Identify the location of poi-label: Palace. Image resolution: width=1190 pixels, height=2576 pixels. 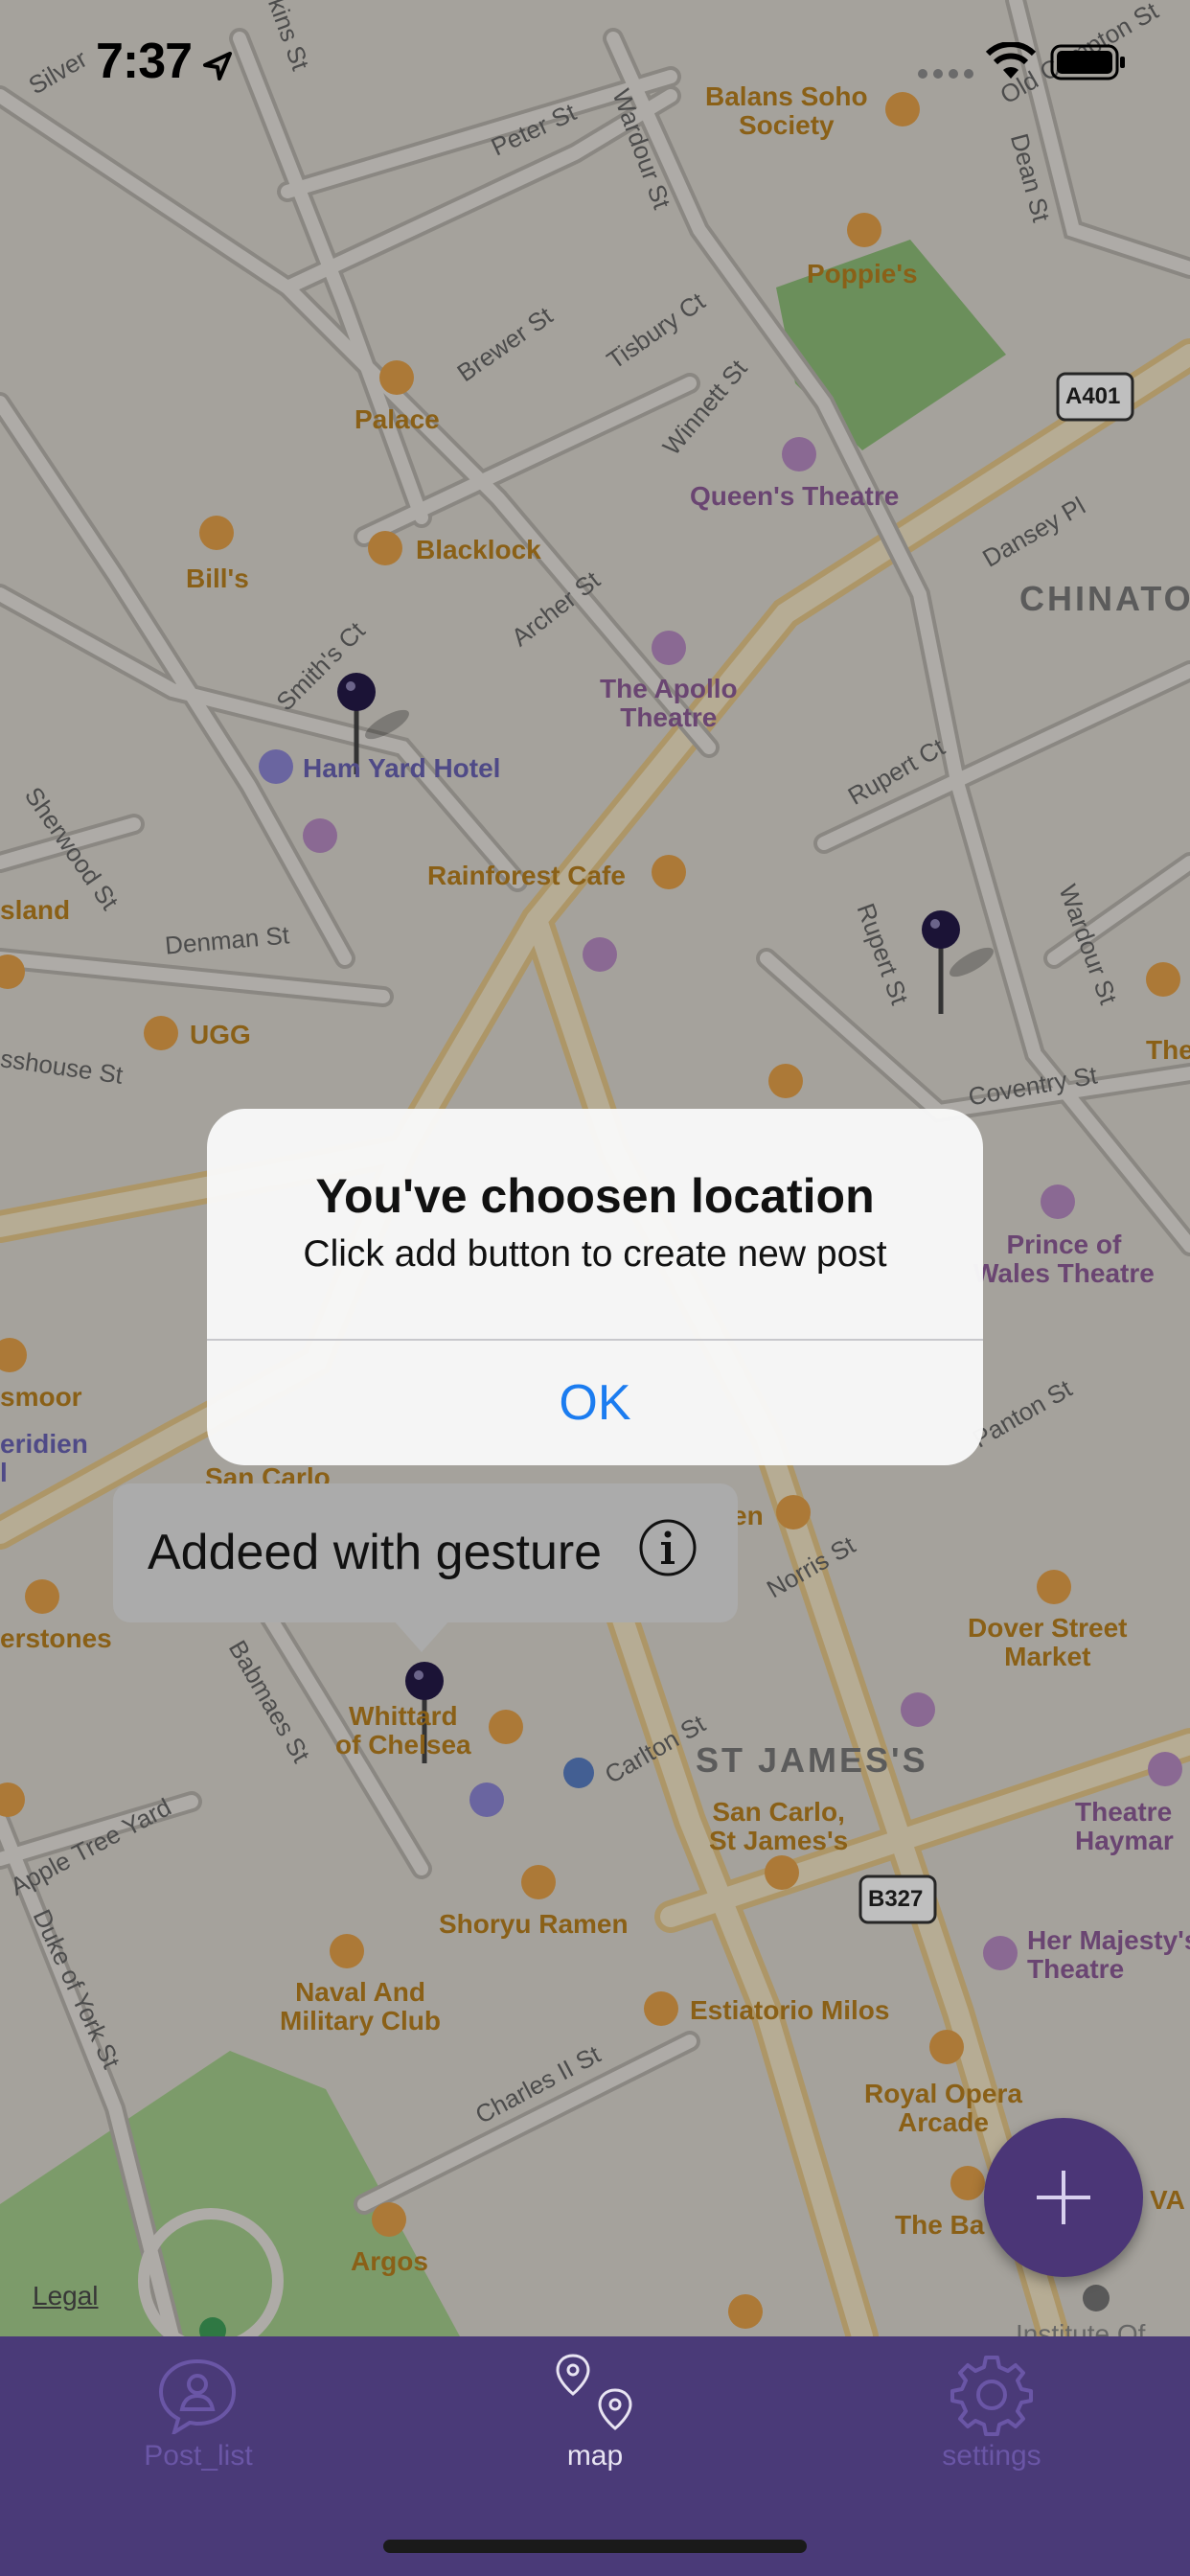
(397, 419).